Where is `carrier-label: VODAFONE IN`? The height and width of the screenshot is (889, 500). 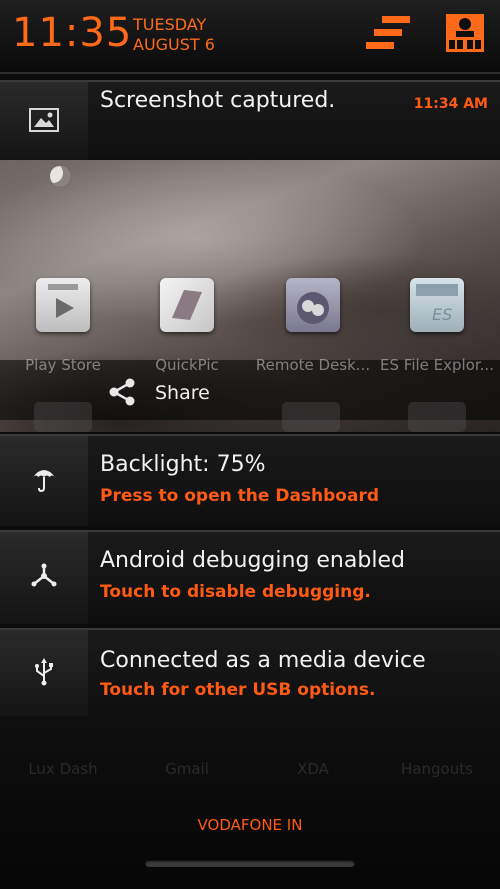
carrier-label: VODAFONE IN is located at coordinates (250, 825).